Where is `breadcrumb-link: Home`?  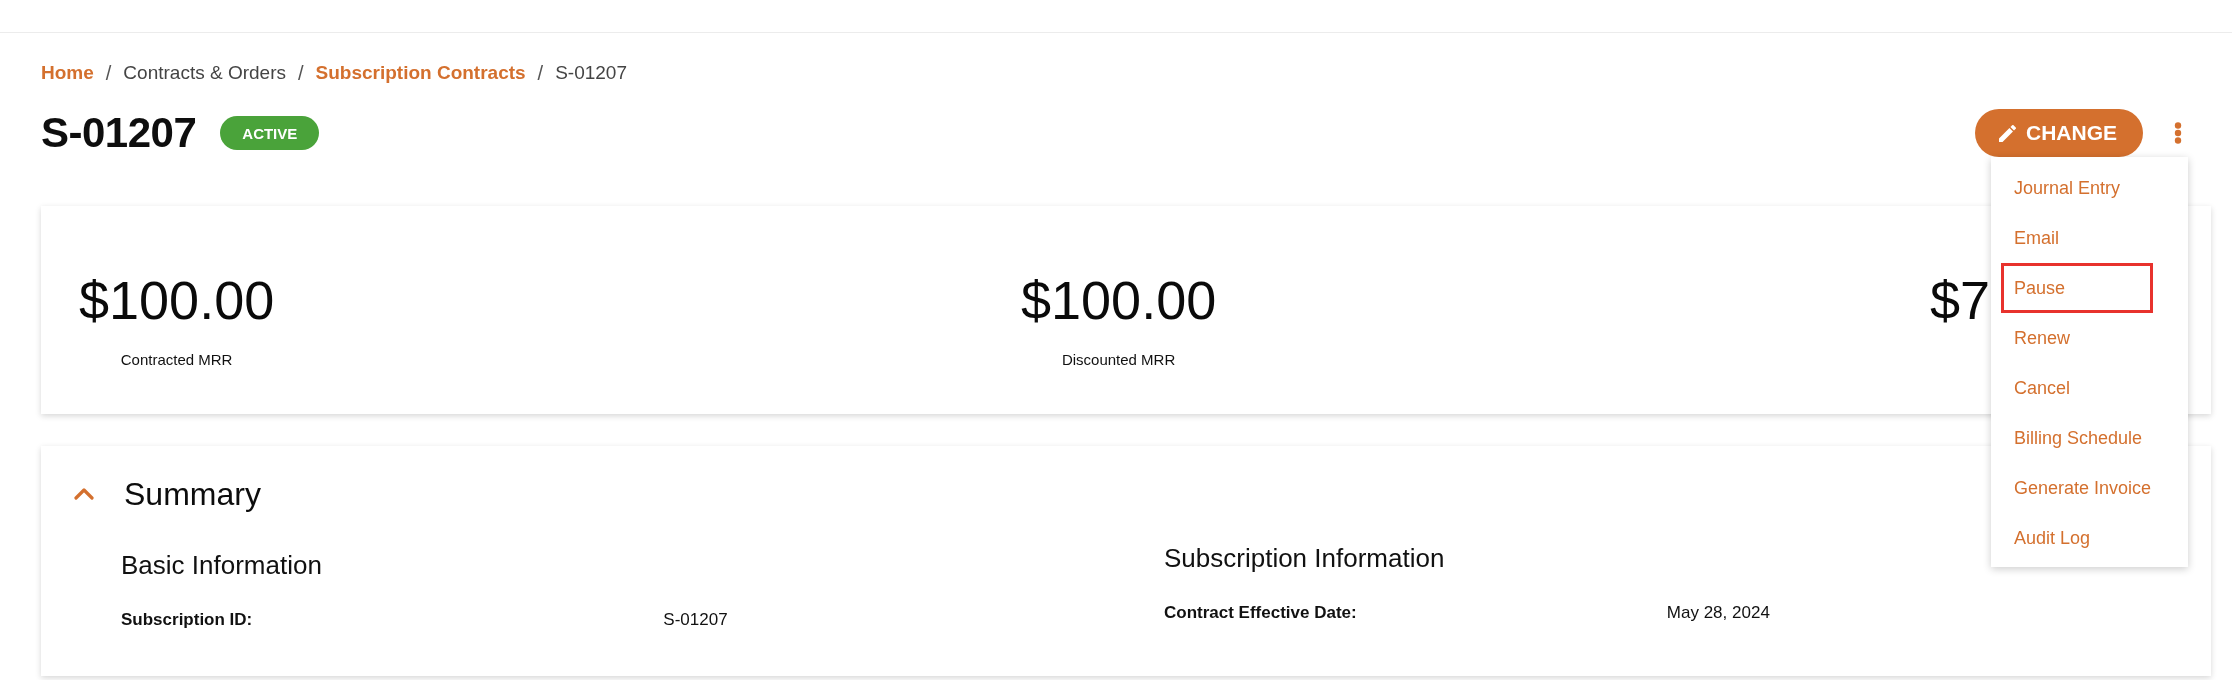 breadcrumb-link: Home is located at coordinates (67, 73).